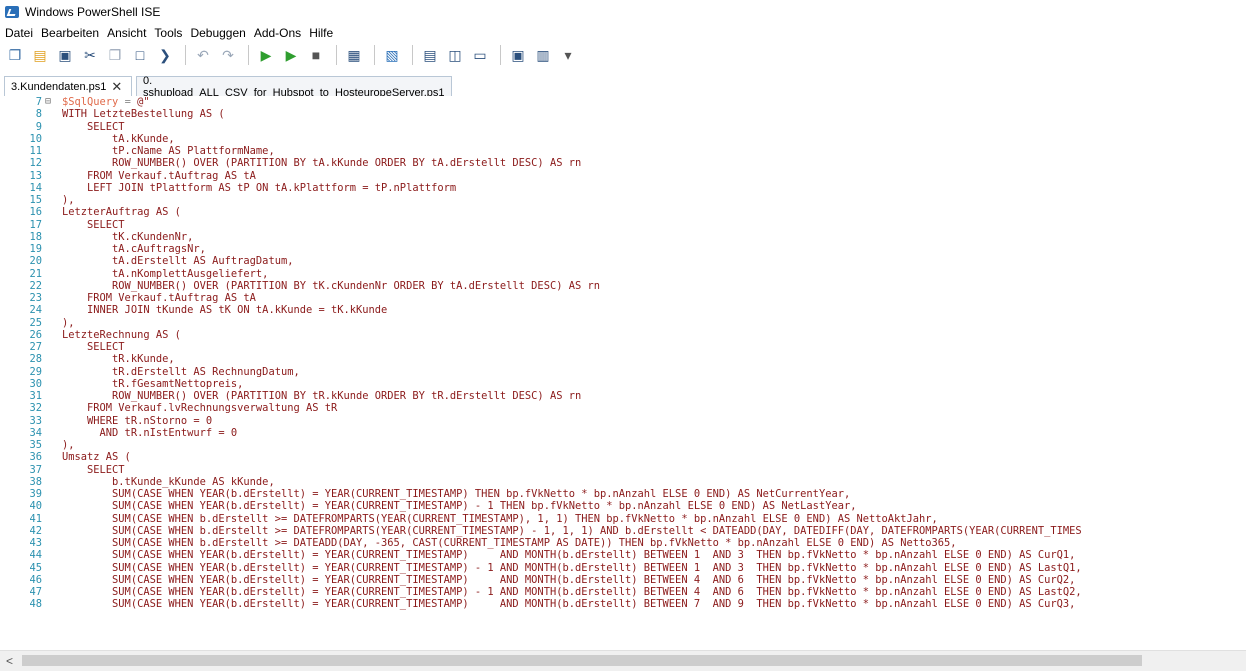 This screenshot has height=671, width=1246. I want to click on code-line: 9 SELECT, so click(623, 127).